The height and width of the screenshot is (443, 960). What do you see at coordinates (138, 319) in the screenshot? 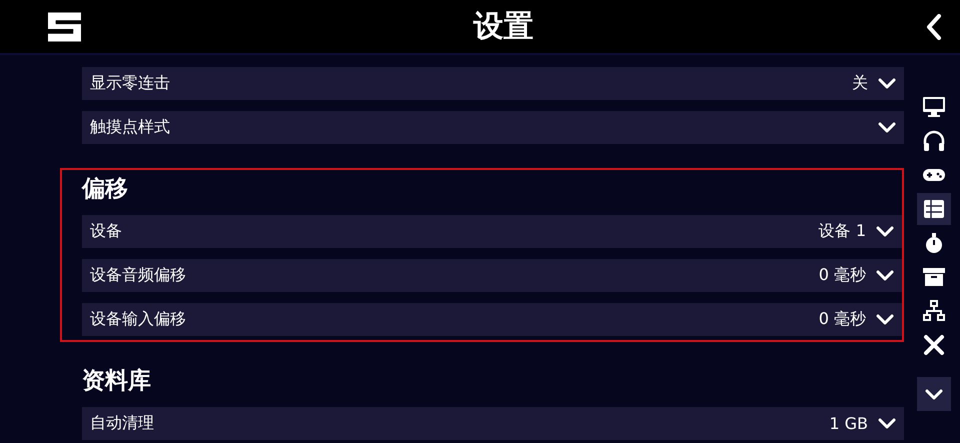
I see `setting-label: 设备输入偏移` at bounding box center [138, 319].